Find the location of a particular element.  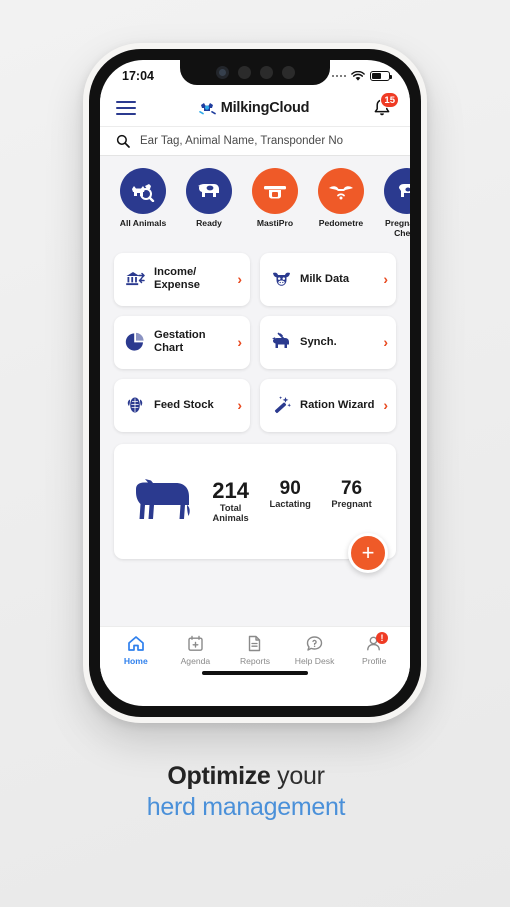

tagline-line-2: herd management is located at coordinates (246, 807).